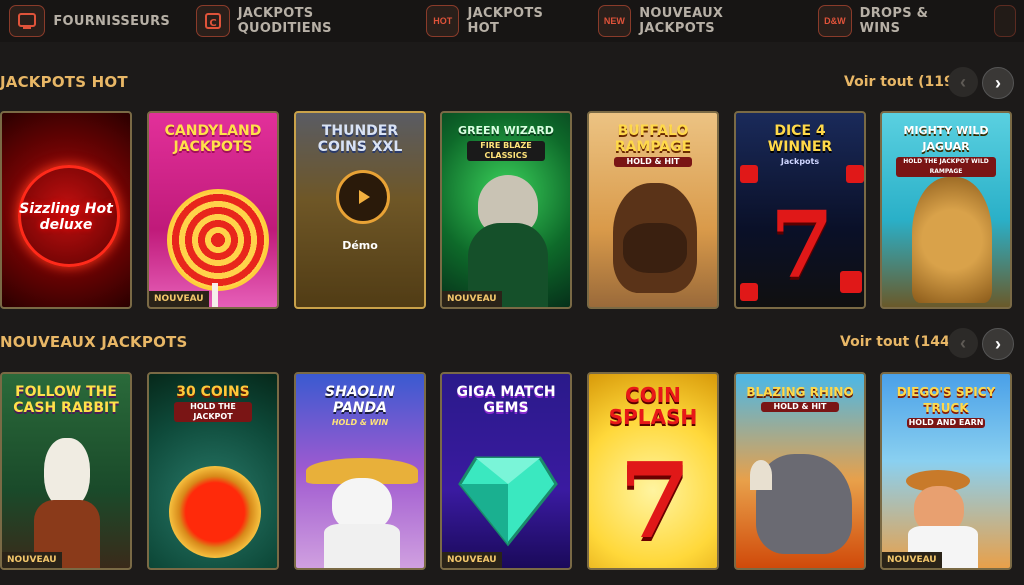  I want to click on new-jackpot-icon: NEW, so click(614, 21).